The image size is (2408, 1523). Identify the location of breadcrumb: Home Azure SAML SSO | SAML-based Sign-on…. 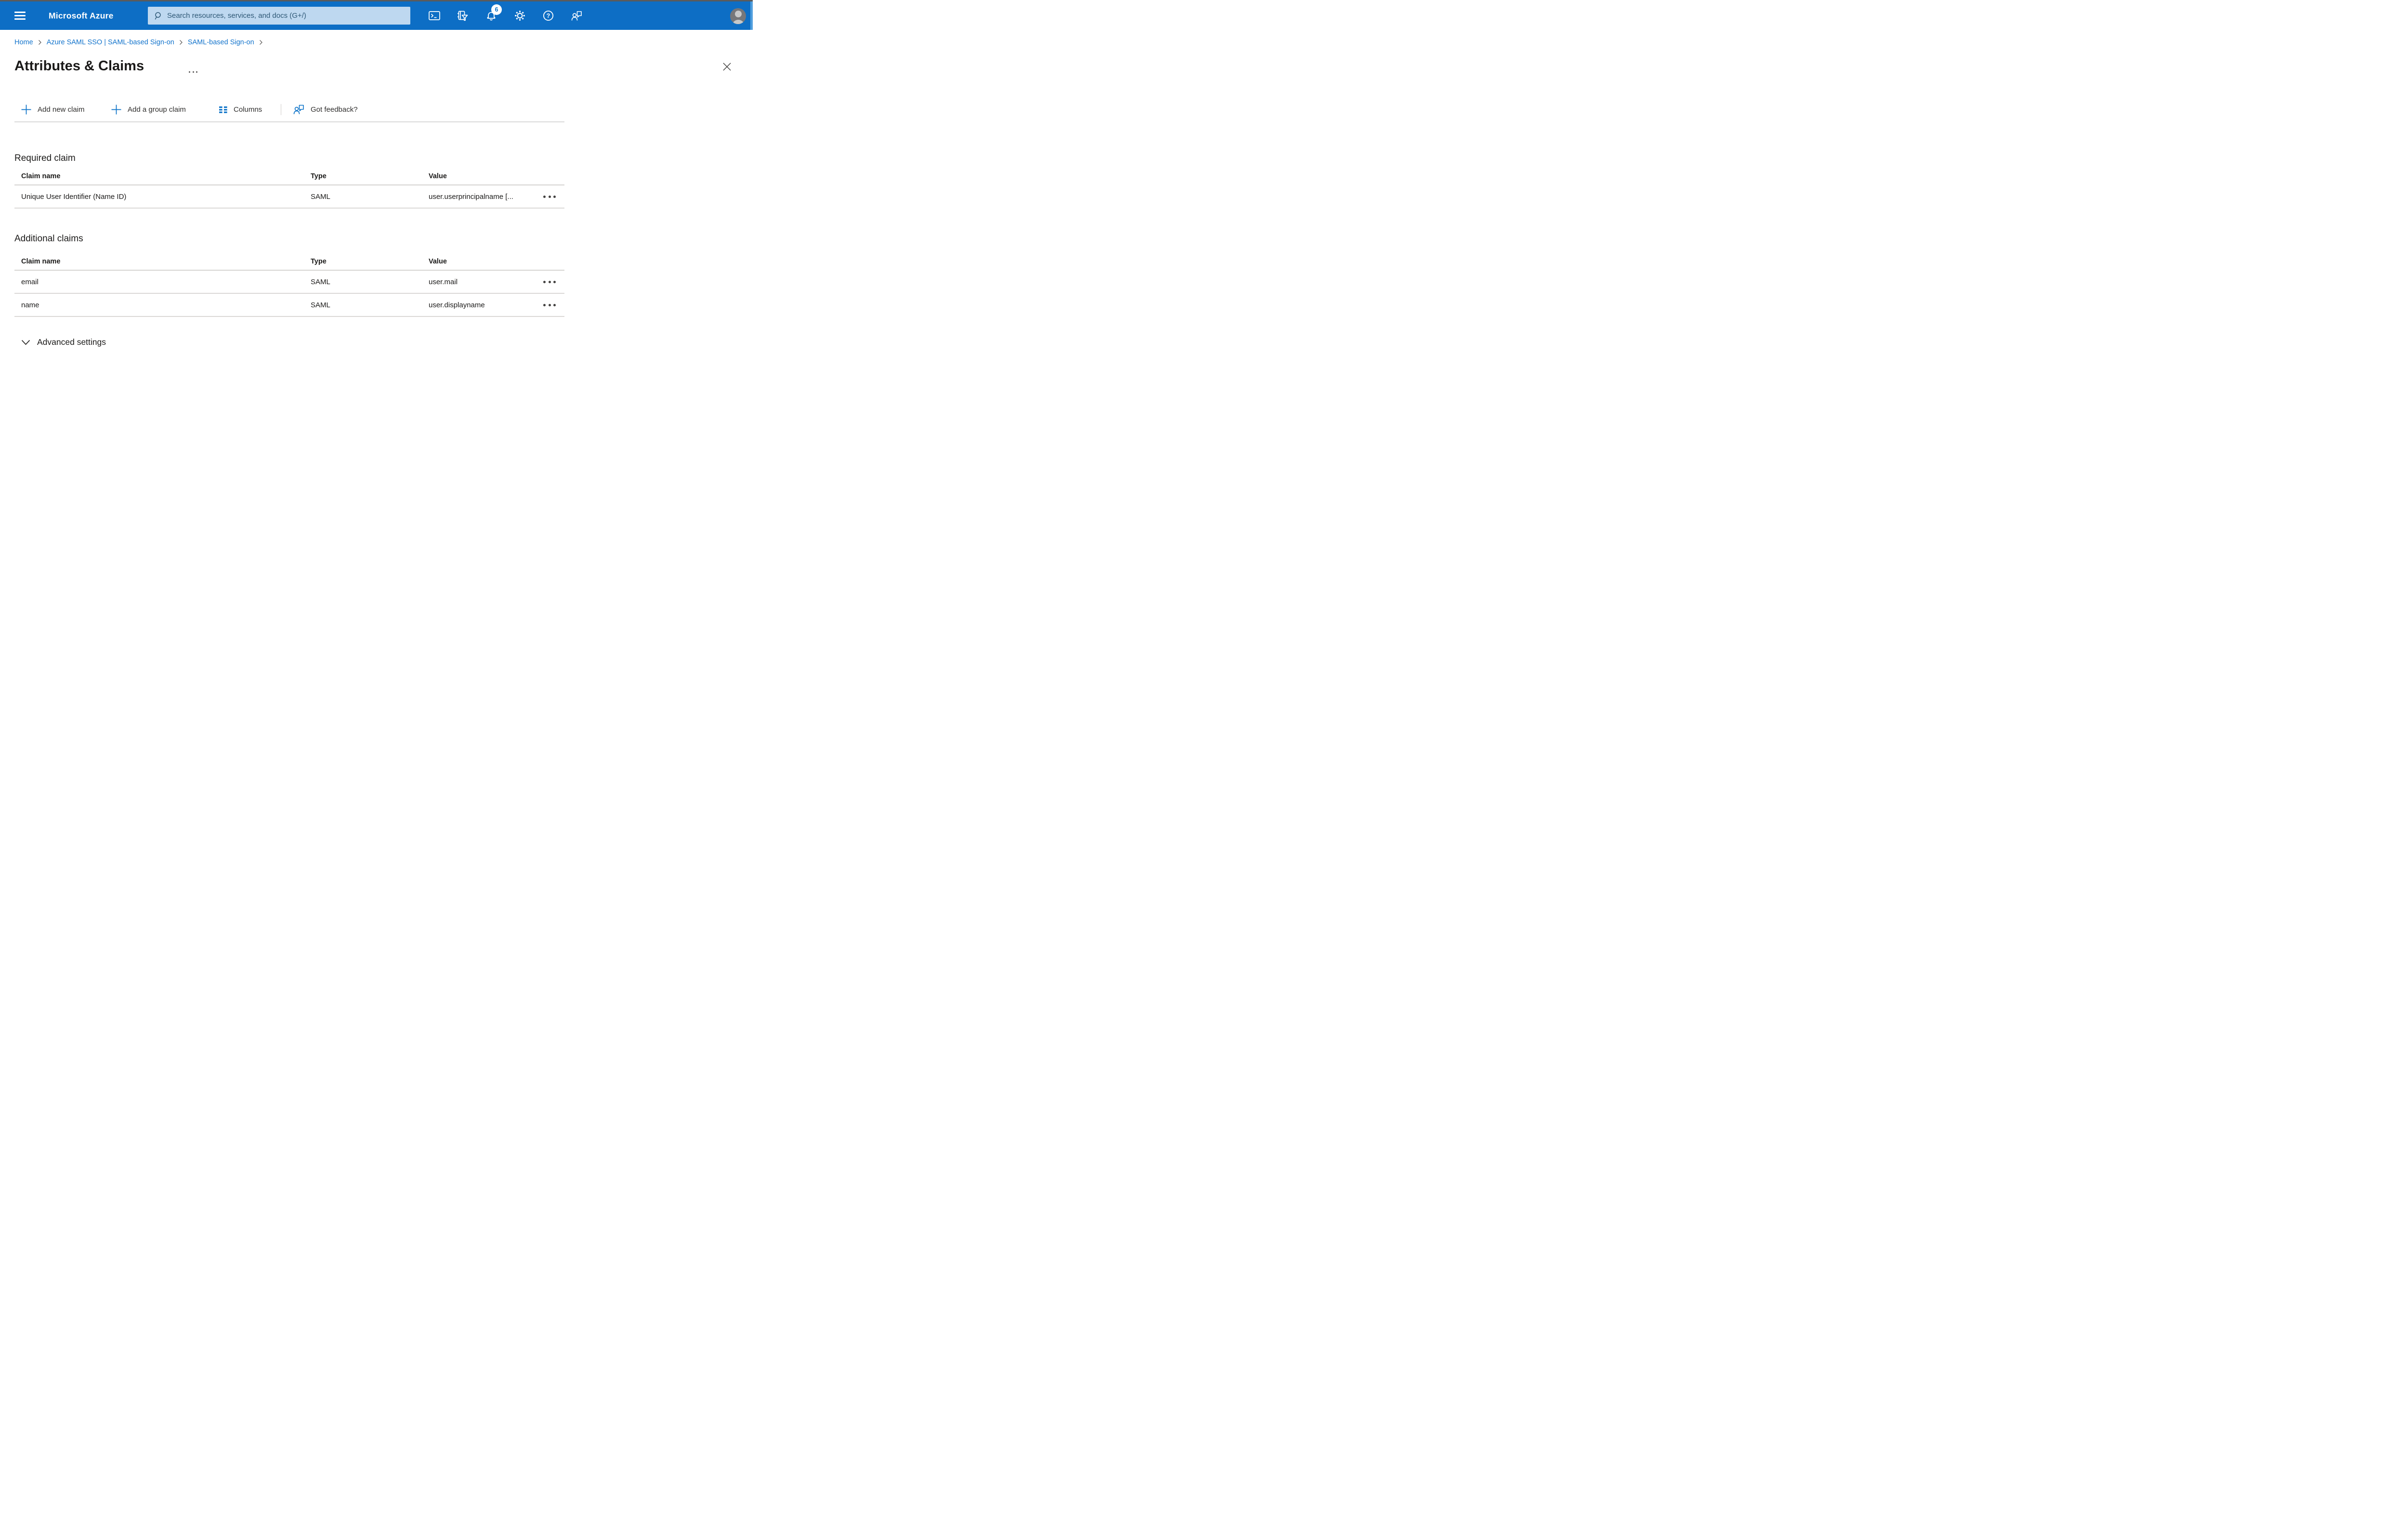
(138, 42).